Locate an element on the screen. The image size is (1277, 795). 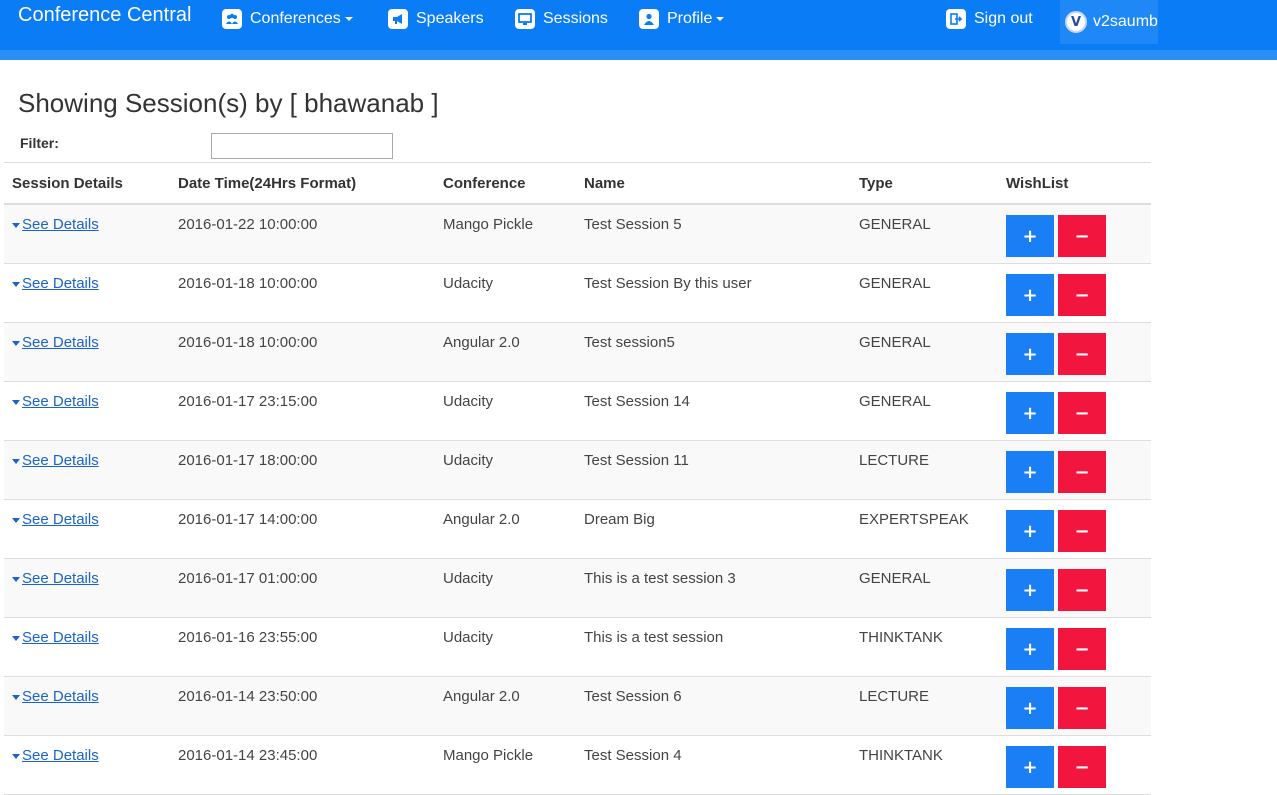
avatar: V is located at coordinates (1076, 22).